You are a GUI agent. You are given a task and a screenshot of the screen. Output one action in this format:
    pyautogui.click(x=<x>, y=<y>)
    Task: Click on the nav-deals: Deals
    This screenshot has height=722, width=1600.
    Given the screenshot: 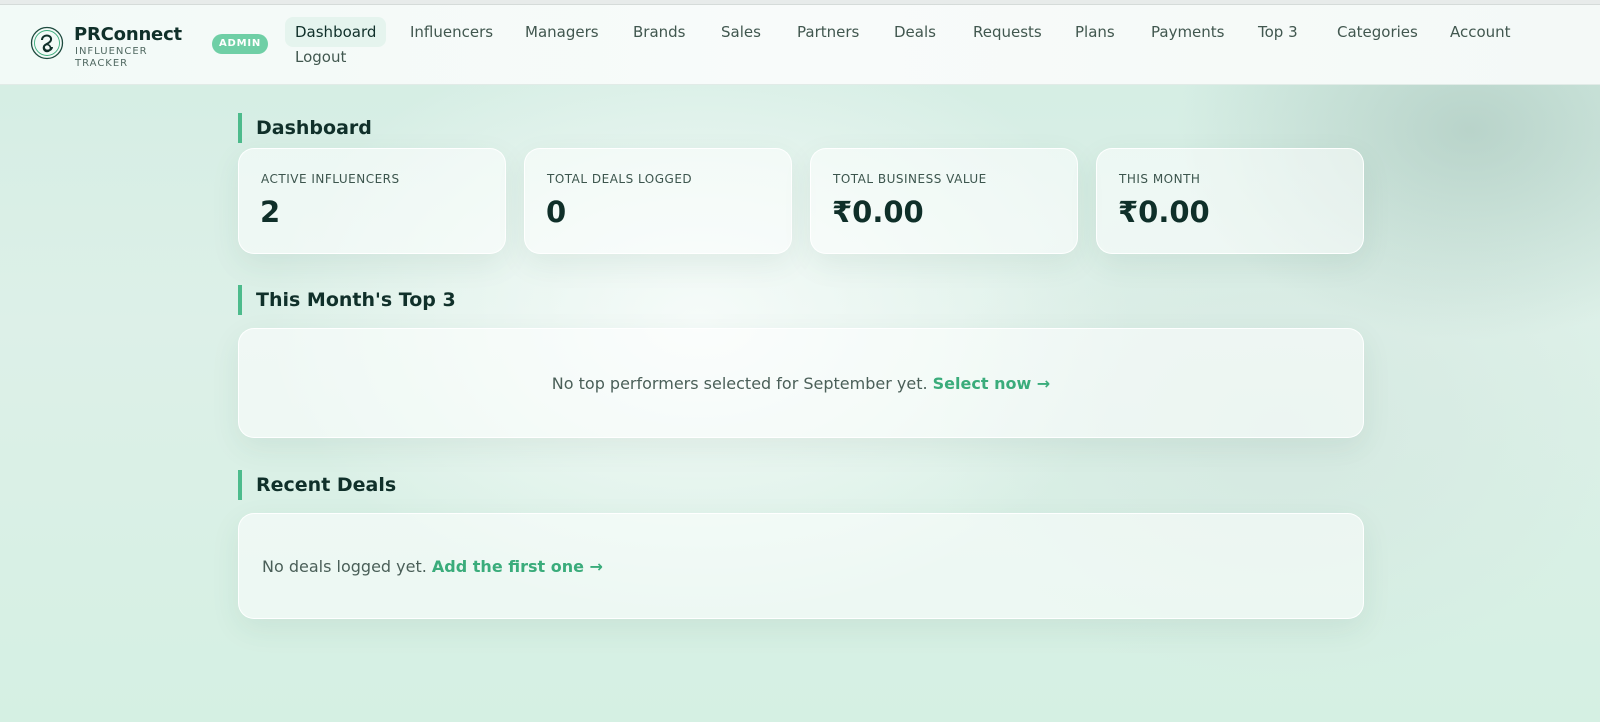 What is the action you would take?
    pyautogui.click(x=915, y=32)
    